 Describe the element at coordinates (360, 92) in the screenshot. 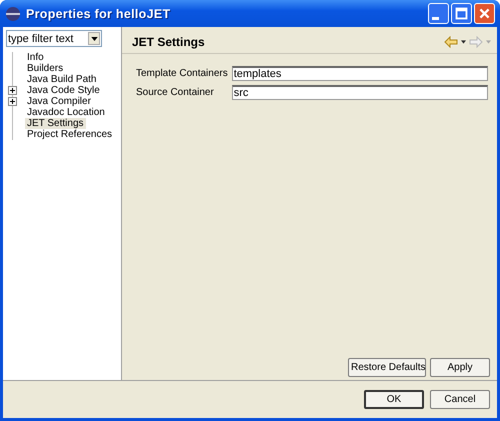

I see `text-field: src` at that location.